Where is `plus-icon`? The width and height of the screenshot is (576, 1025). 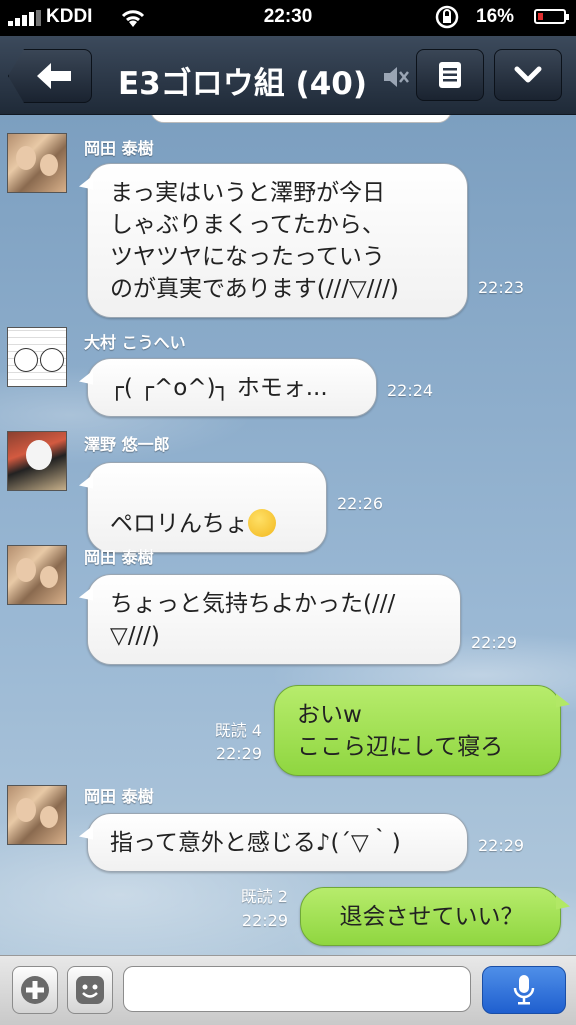 plus-icon is located at coordinates (35, 990).